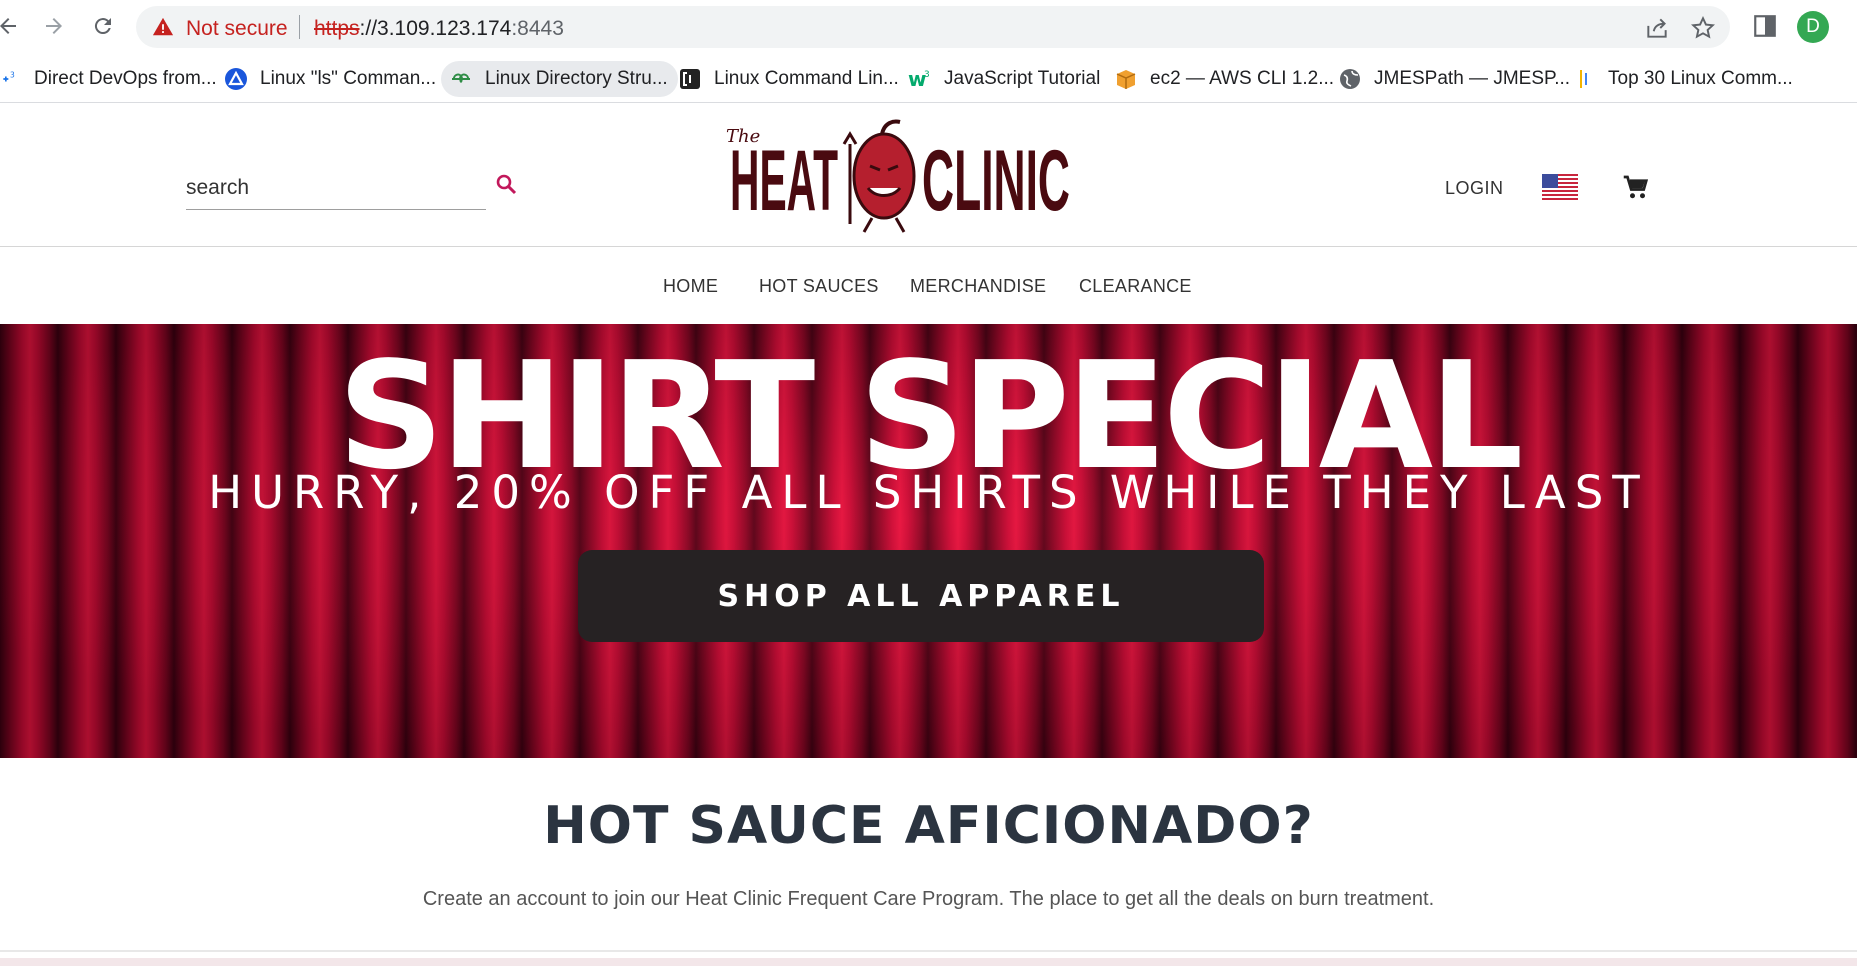 This screenshot has height=966, width=1857. I want to click on share-icon, so click(1657, 28).